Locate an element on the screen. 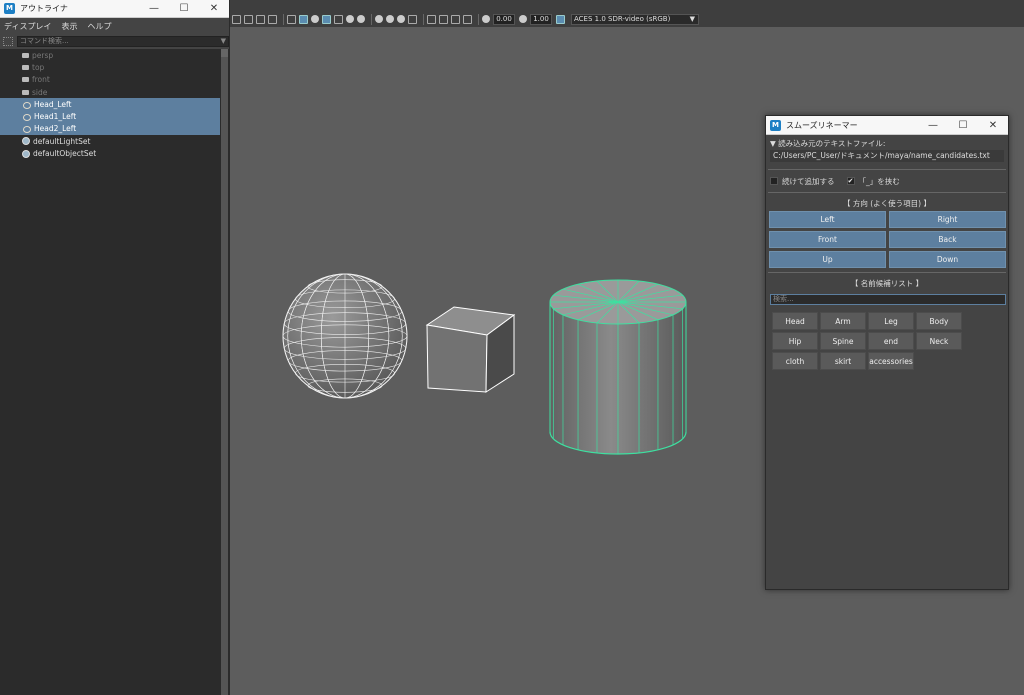  append-checkbox is located at coordinates (774, 181).